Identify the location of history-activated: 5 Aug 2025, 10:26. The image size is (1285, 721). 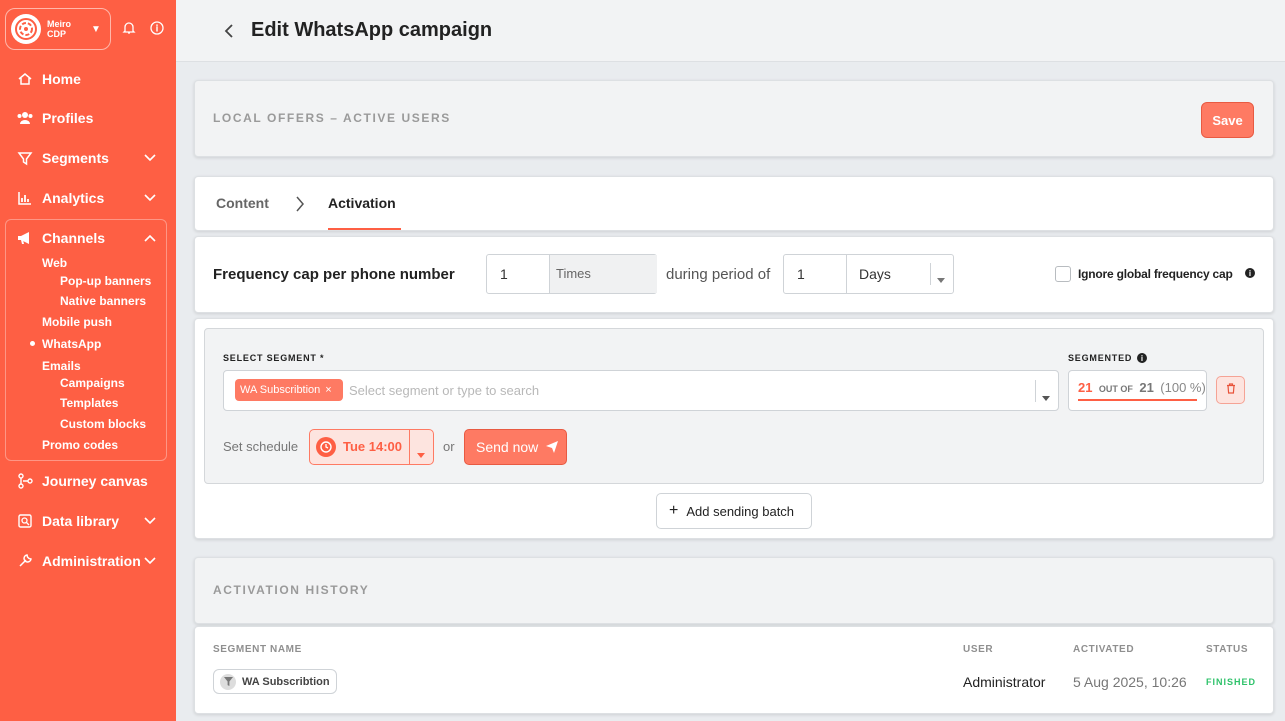
(1130, 682).